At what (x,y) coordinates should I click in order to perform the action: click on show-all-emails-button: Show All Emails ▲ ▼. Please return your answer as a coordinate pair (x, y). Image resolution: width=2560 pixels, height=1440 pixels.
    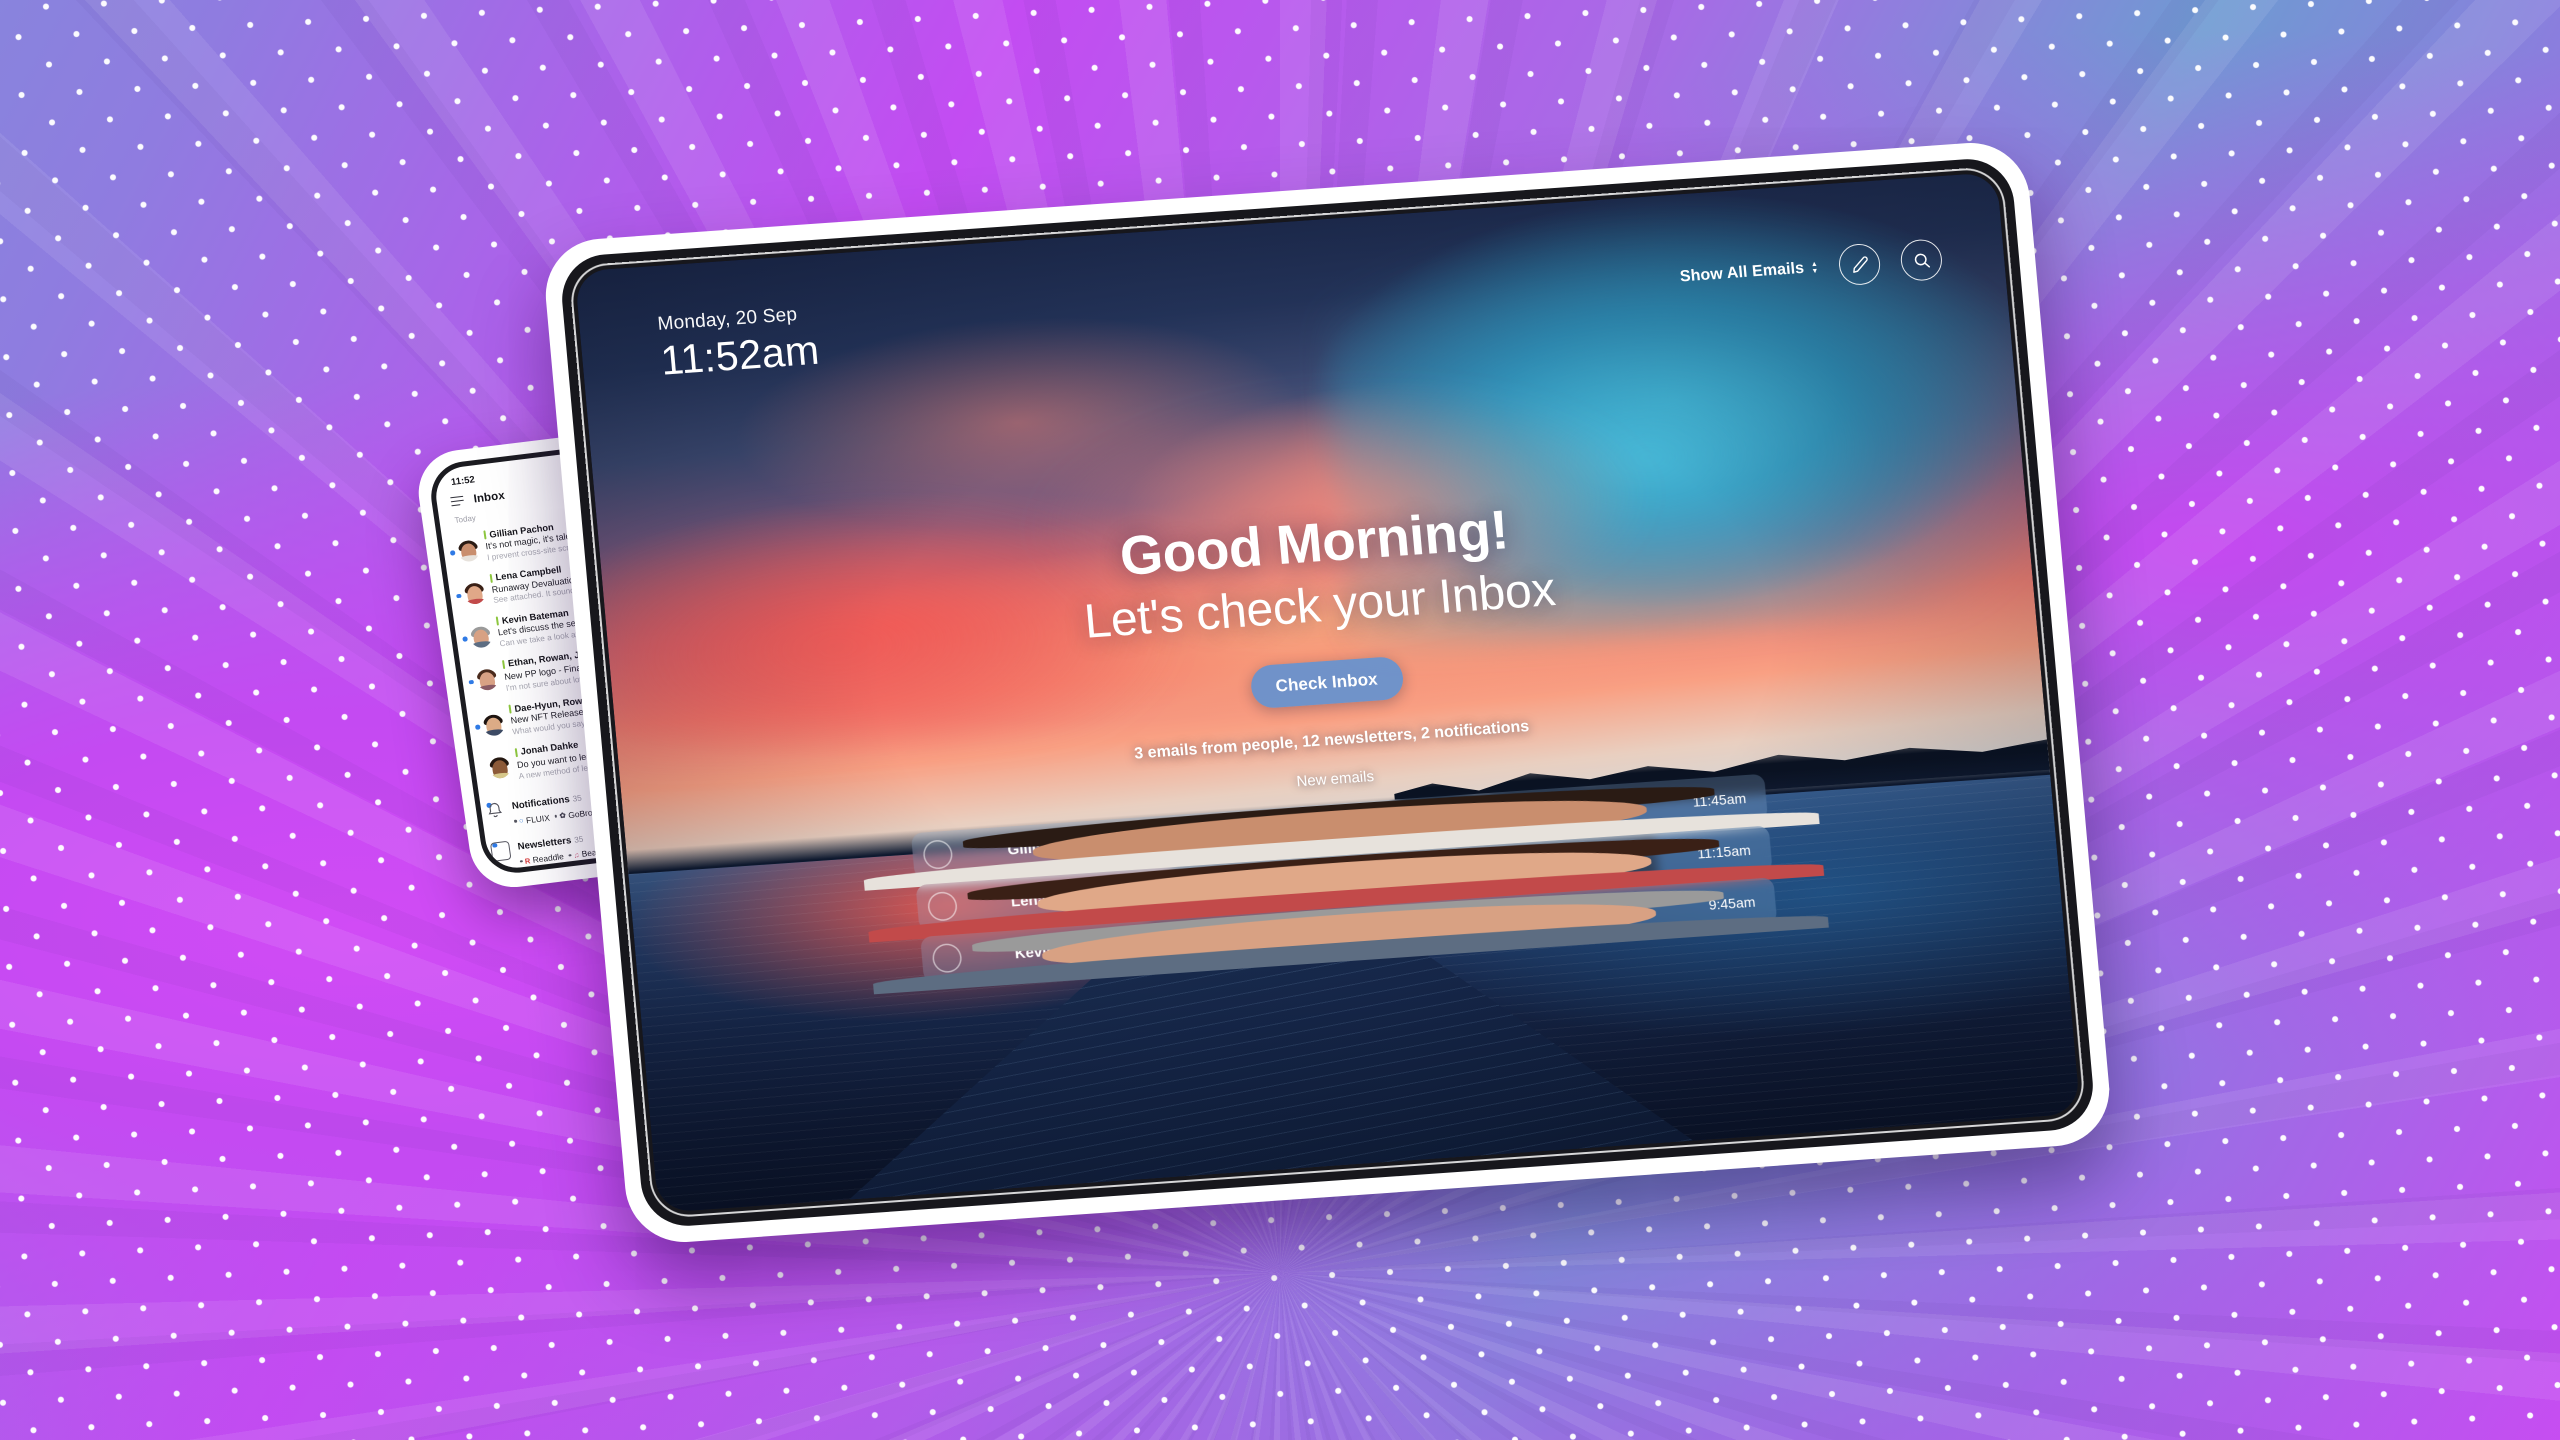
    Looking at the image, I should click on (1749, 272).